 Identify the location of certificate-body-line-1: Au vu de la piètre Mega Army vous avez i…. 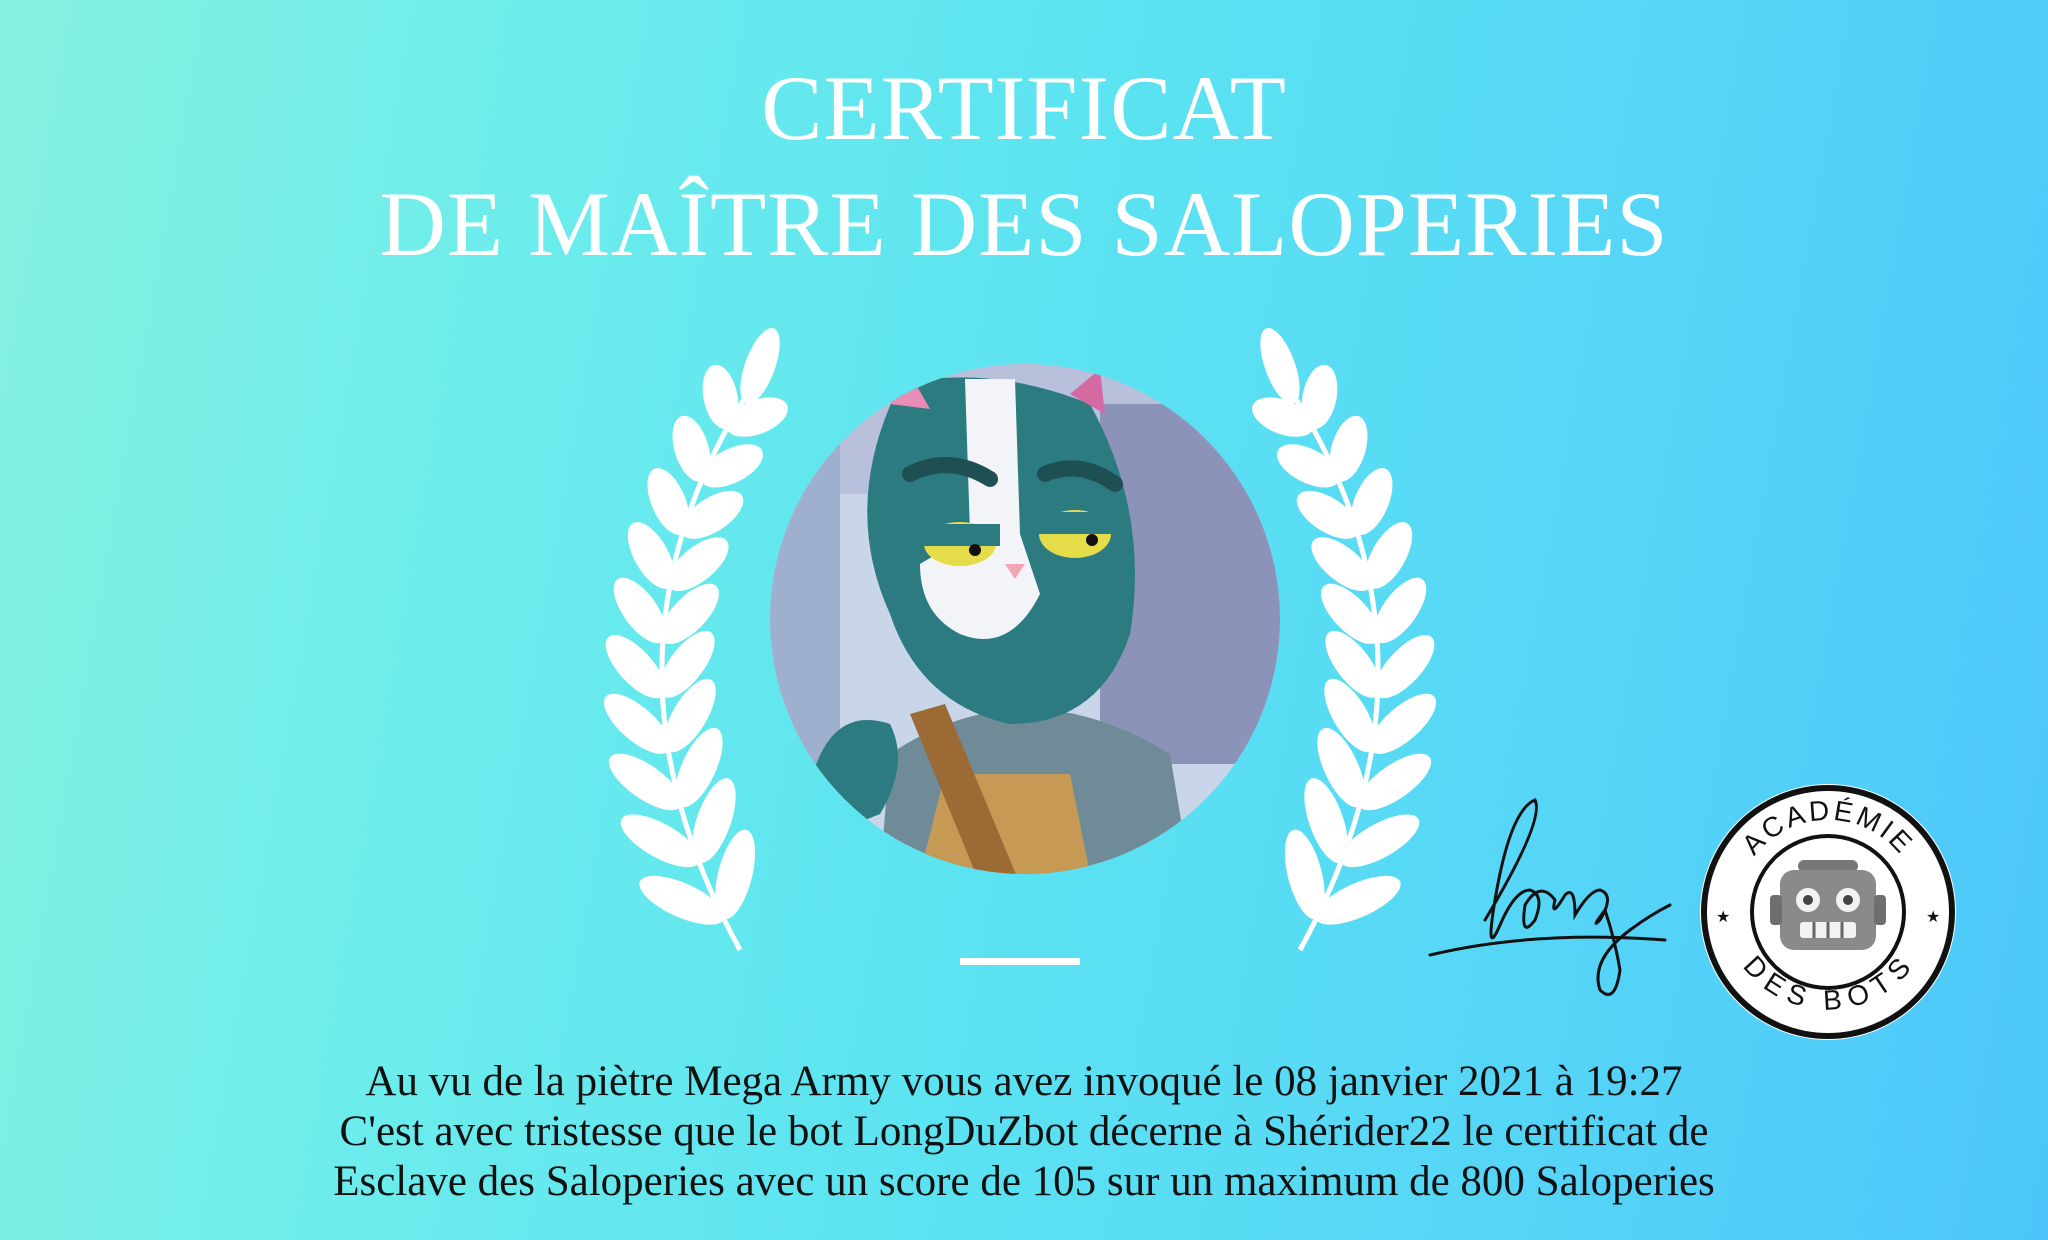
(1024, 1081).